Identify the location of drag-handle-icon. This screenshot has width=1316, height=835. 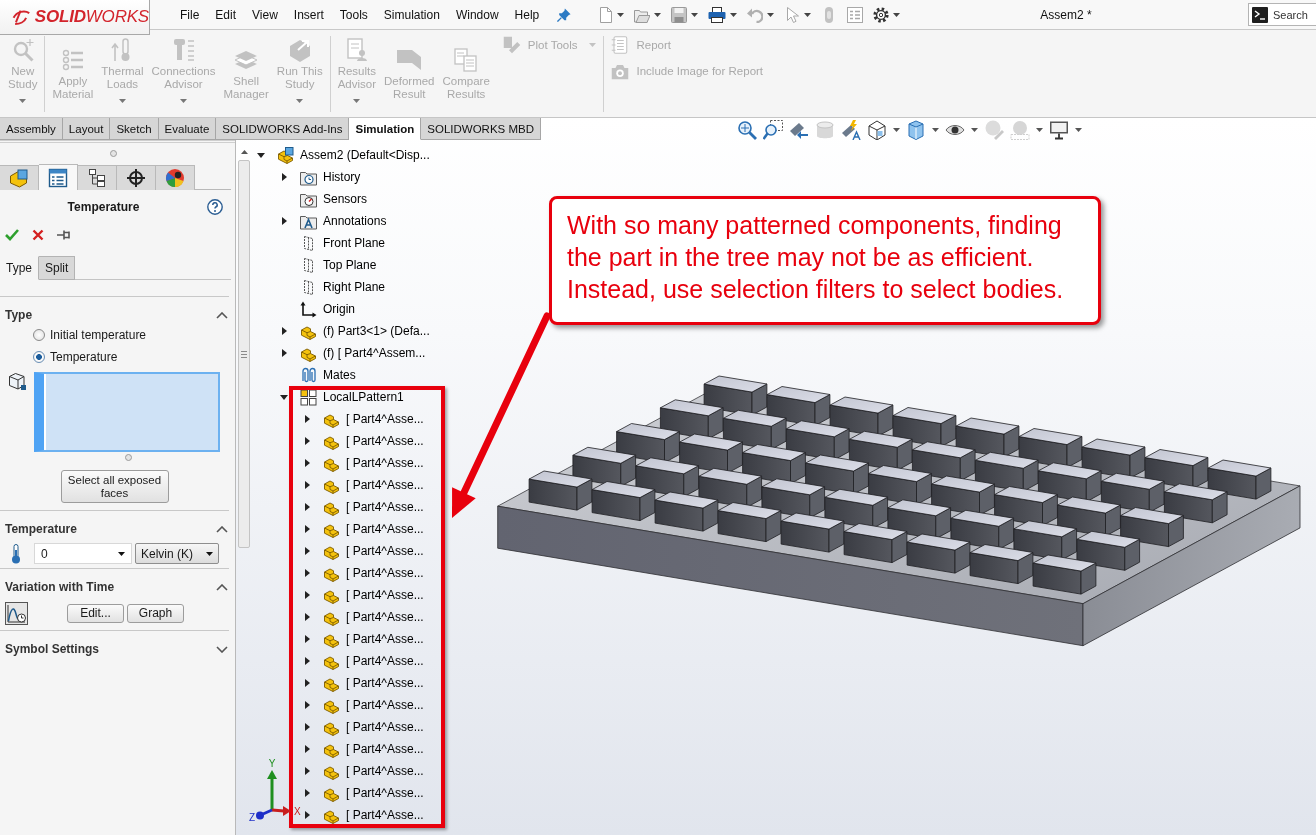
(113, 153).